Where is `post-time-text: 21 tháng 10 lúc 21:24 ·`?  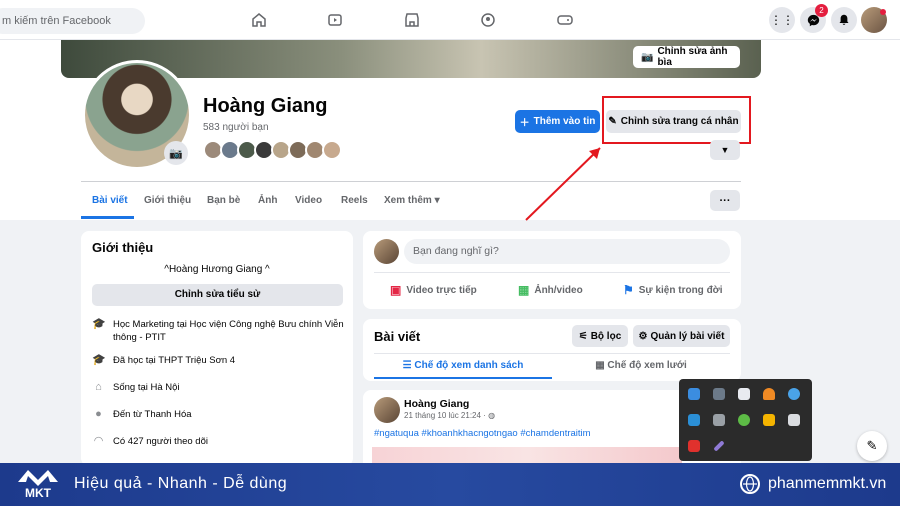 post-time-text: 21 tháng 10 lúc 21:24 · is located at coordinates (445, 415).